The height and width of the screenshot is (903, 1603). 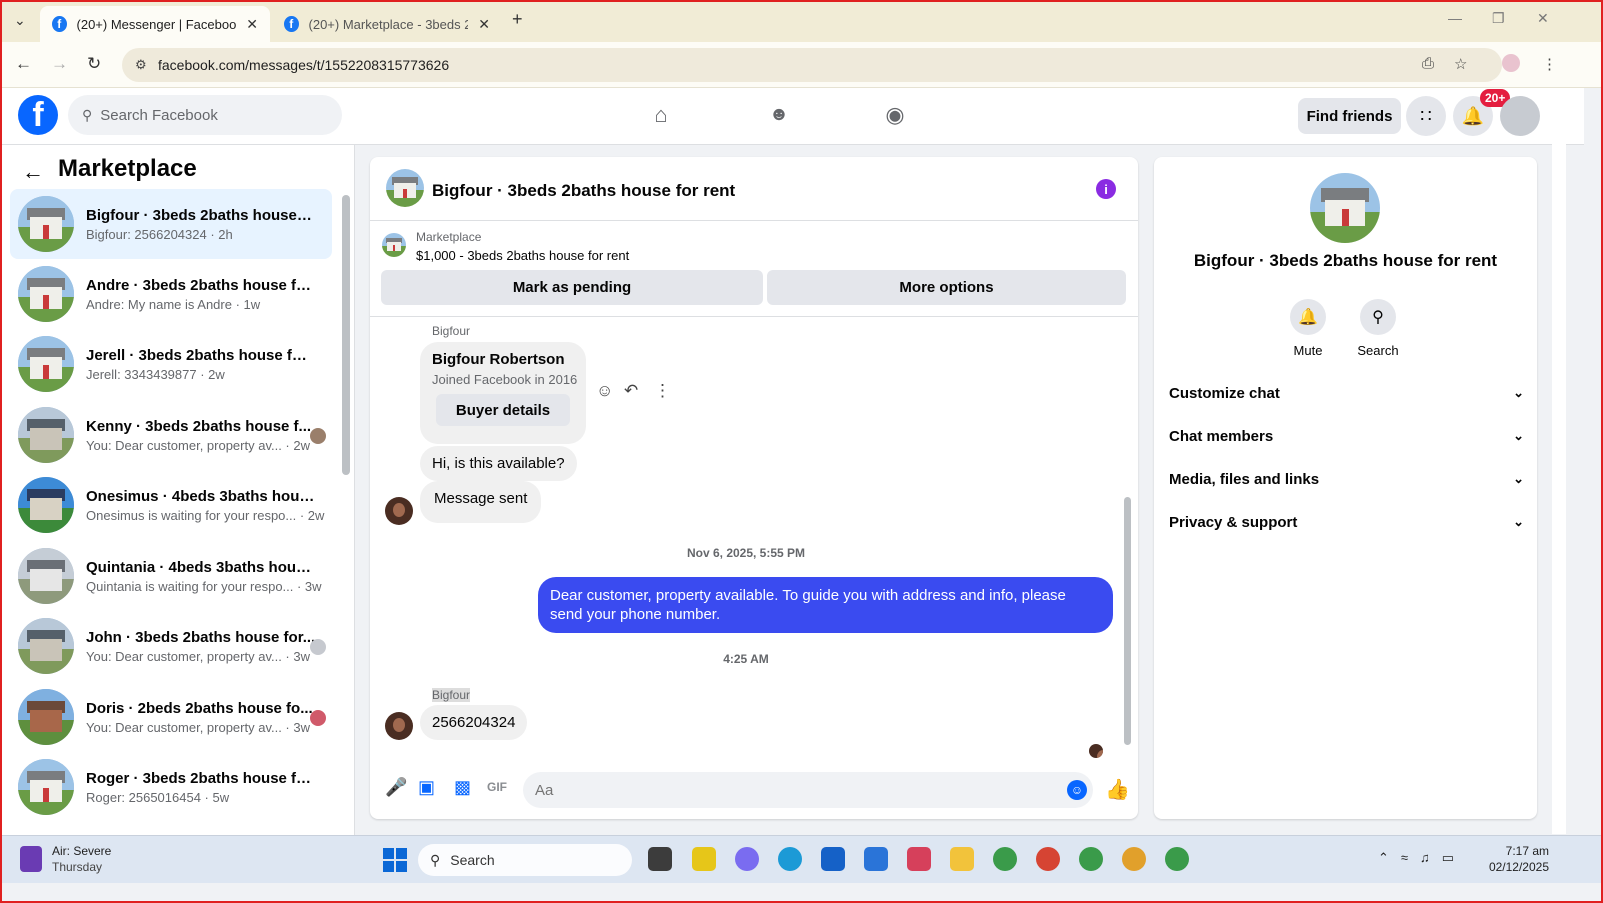 I want to click on microphone-icon: 🎤, so click(x=396, y=787).